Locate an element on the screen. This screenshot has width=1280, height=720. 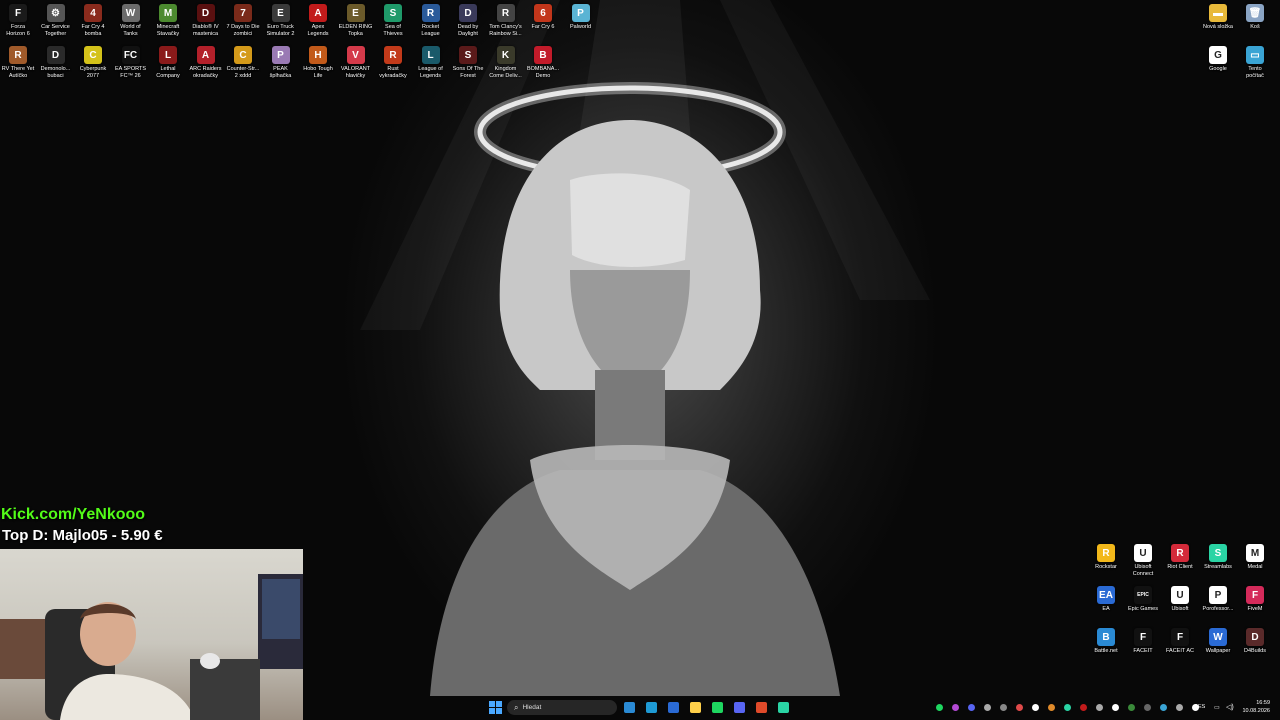
desktop-icon-wallpaper: W Wallpaper is located at coordinates (1218, 644).